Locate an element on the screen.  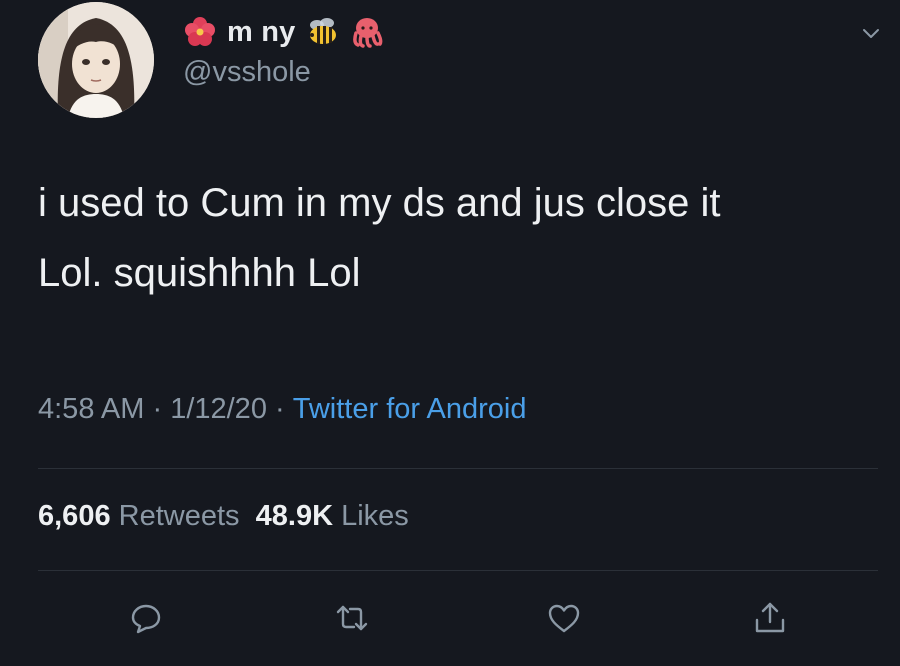
bee-icon is located at coordinates (323, 32).